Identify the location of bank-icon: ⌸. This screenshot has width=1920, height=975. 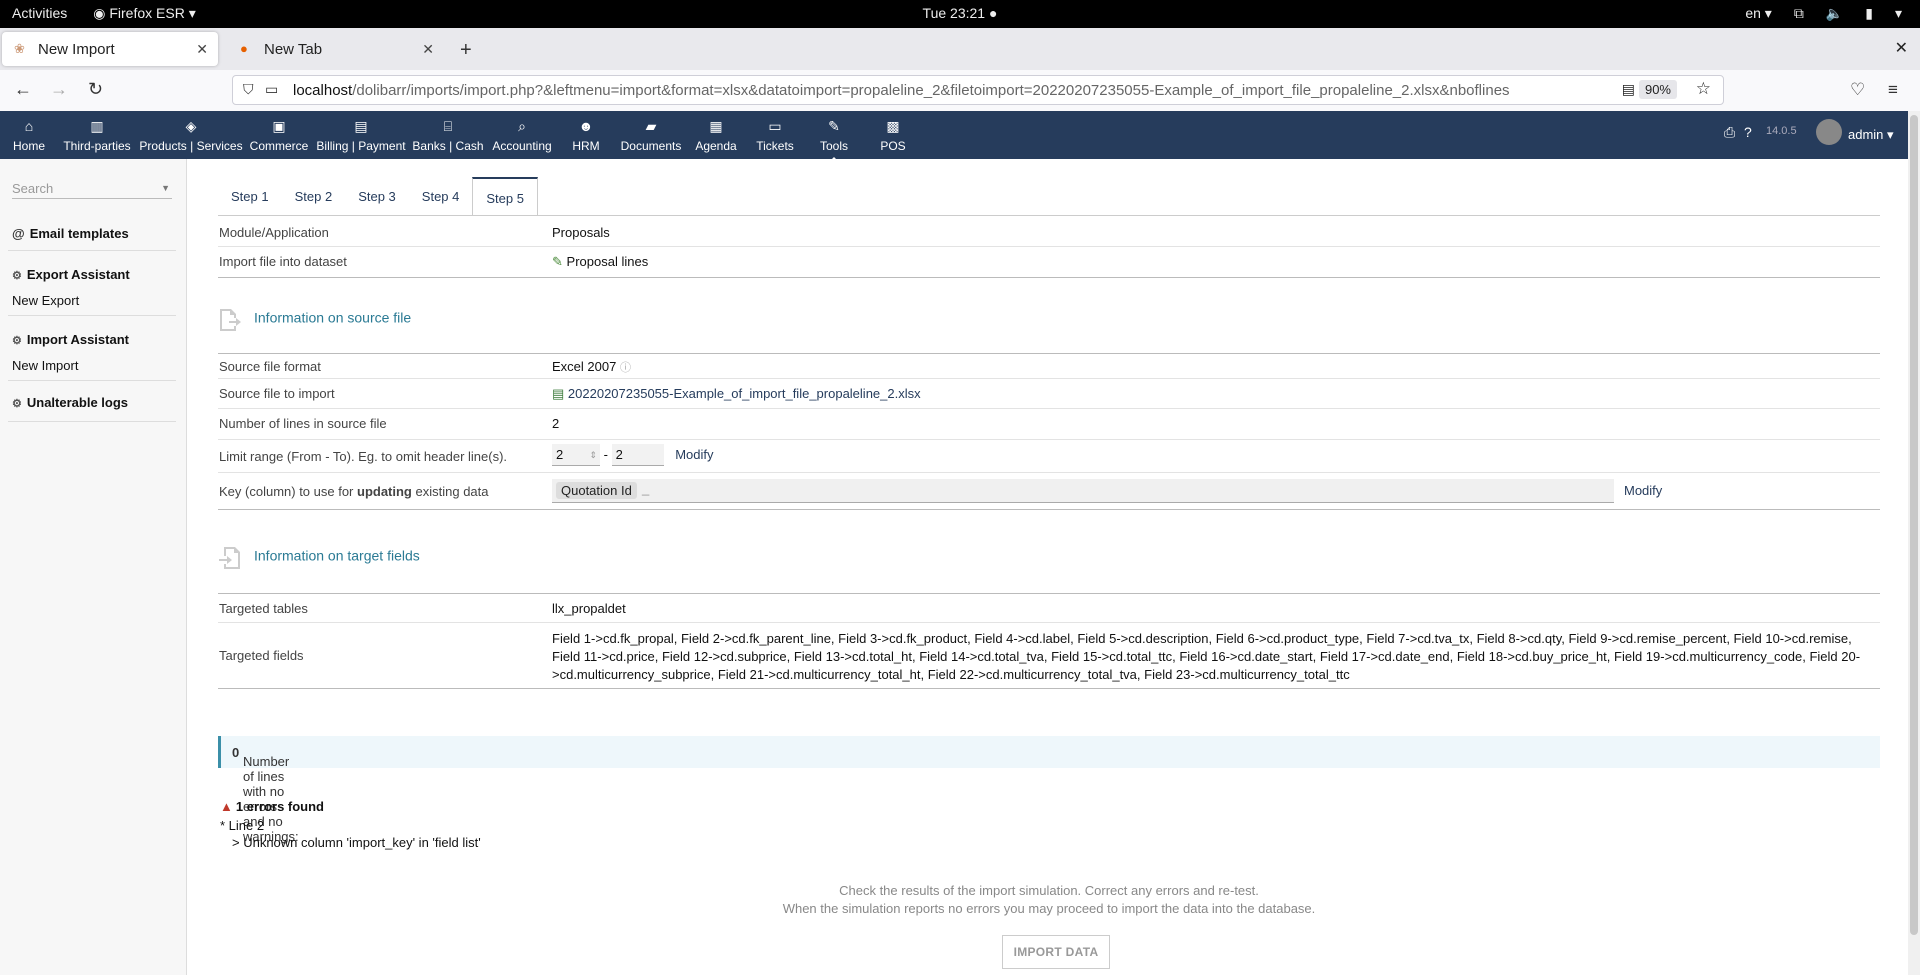
(448, 126).